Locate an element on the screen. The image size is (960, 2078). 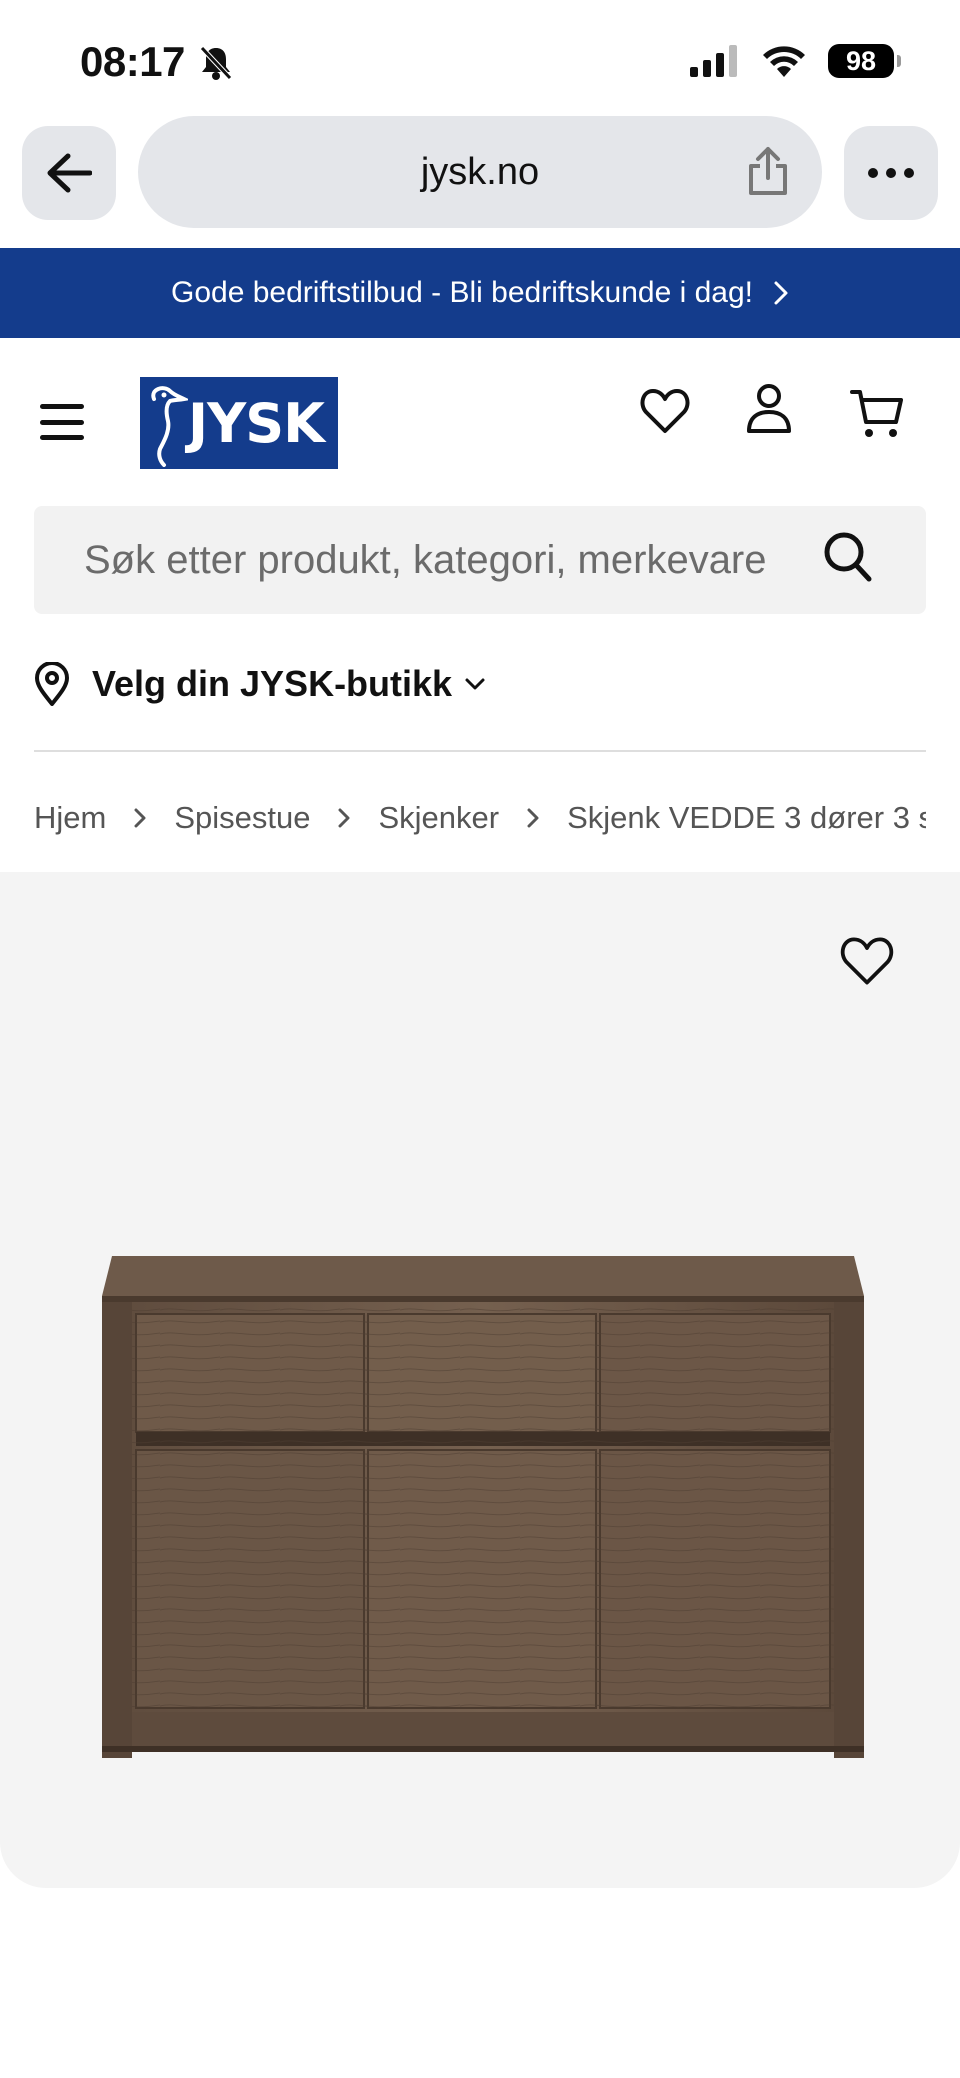
store-label: Velg din JYSK-butikk is located at coordinates (272, 683).